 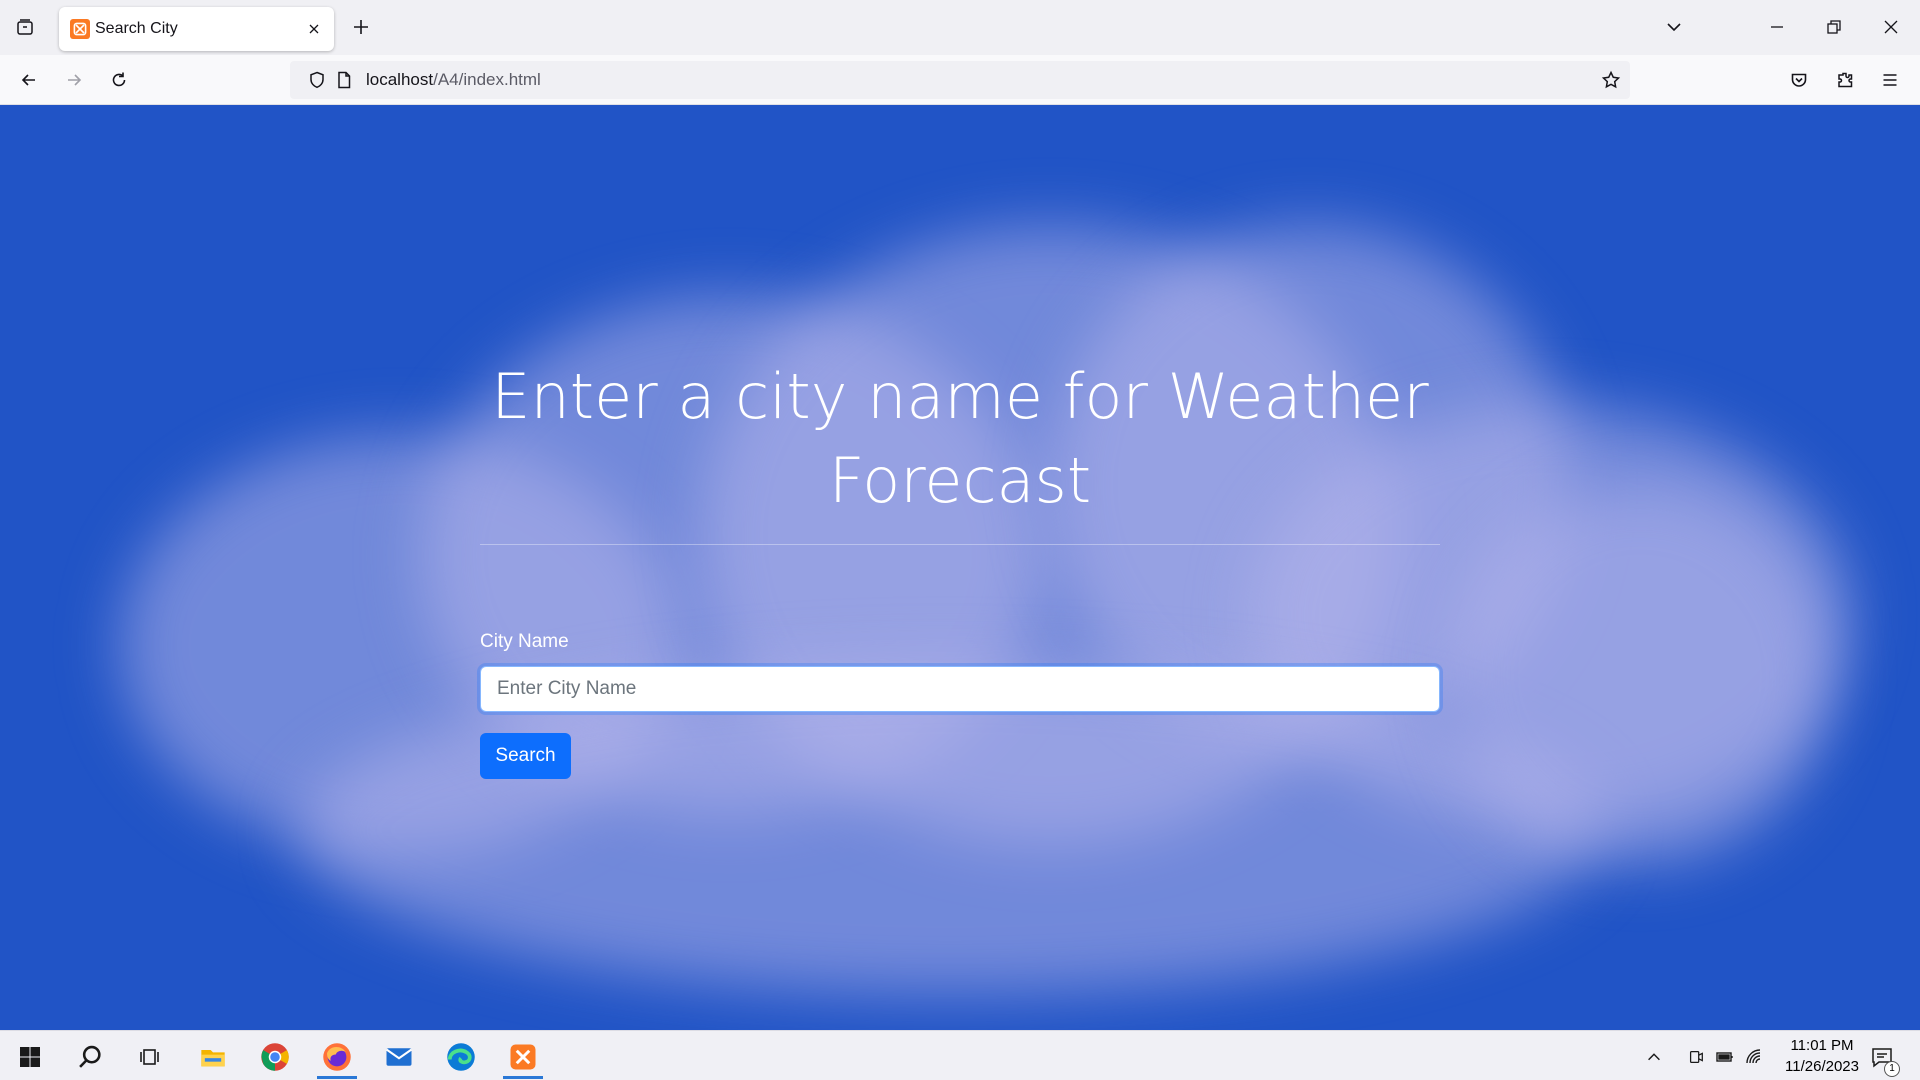 I want to click on search-icon, so click(x=90, y=1057).